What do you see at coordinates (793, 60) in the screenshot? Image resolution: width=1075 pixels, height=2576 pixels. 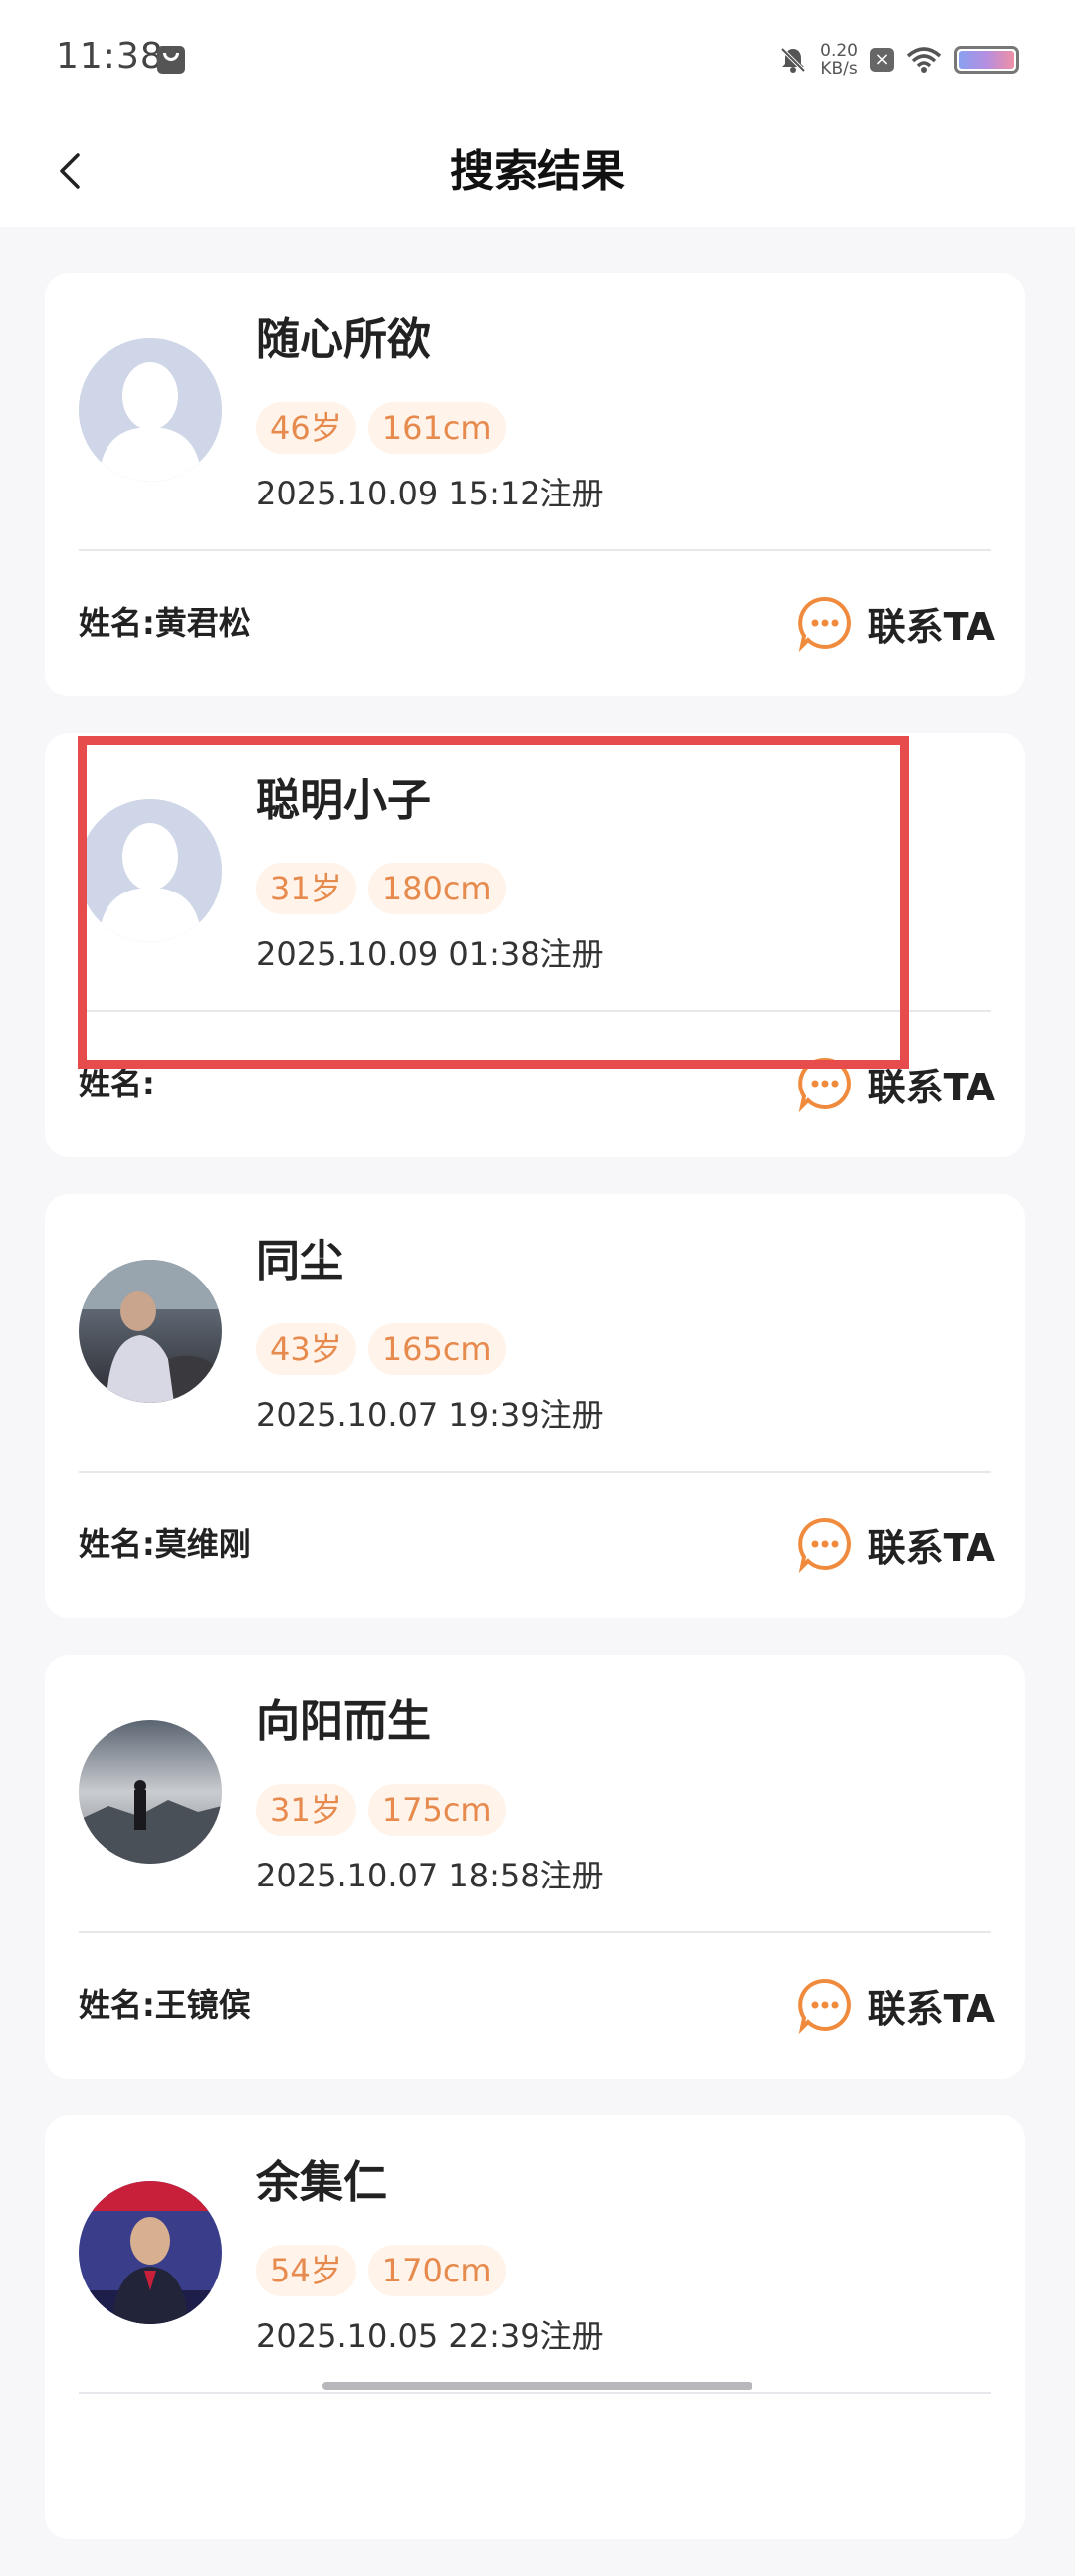 I see `bell-muted-icon` at bounding box center [793, 60].